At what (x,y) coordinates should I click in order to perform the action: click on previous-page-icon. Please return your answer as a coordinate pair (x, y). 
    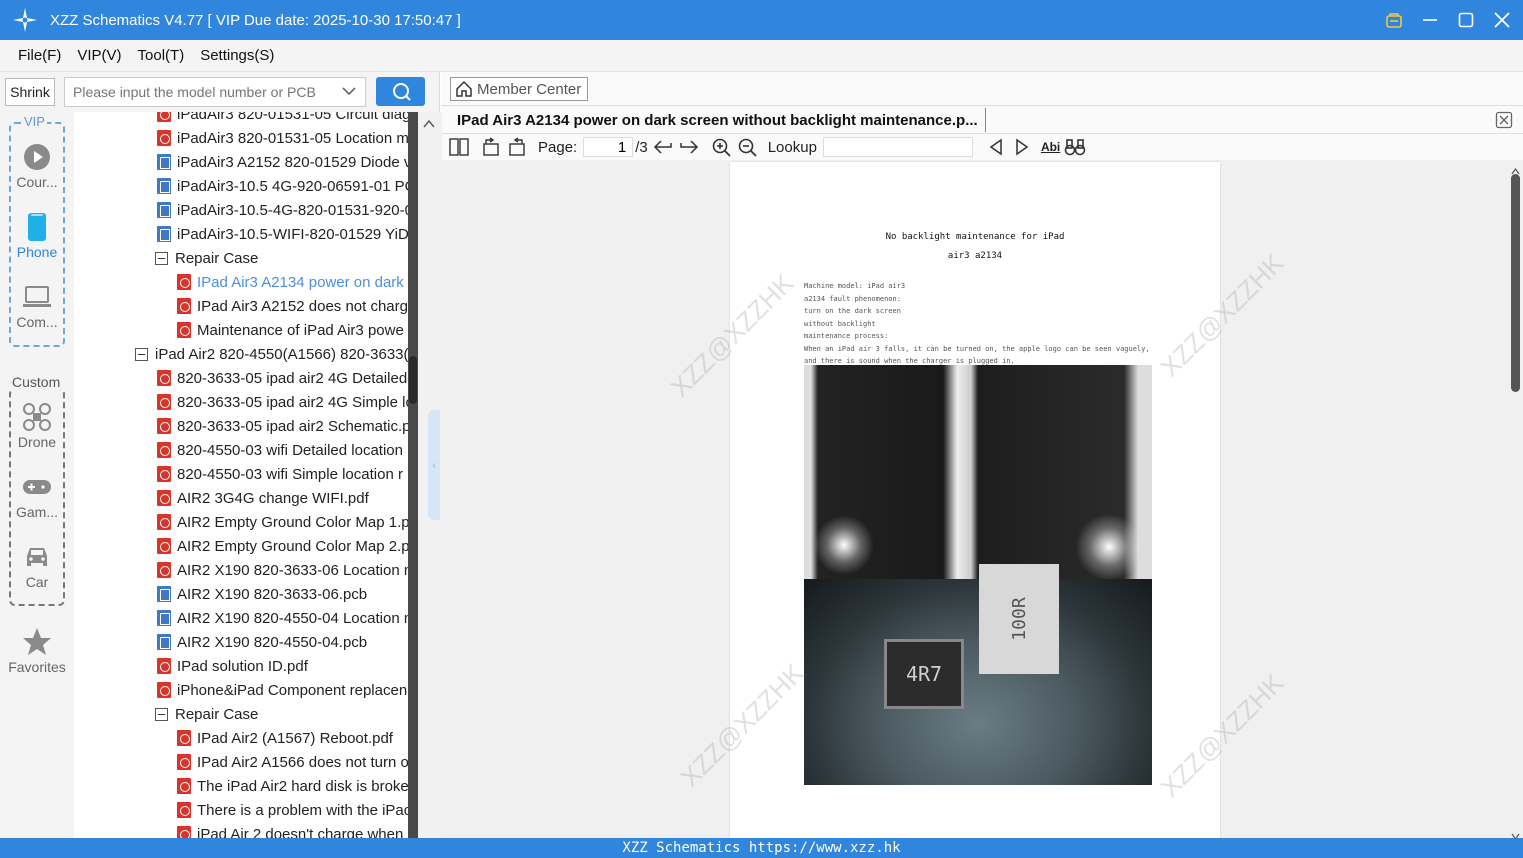
    Looking at the image, I should click on (663, 147).